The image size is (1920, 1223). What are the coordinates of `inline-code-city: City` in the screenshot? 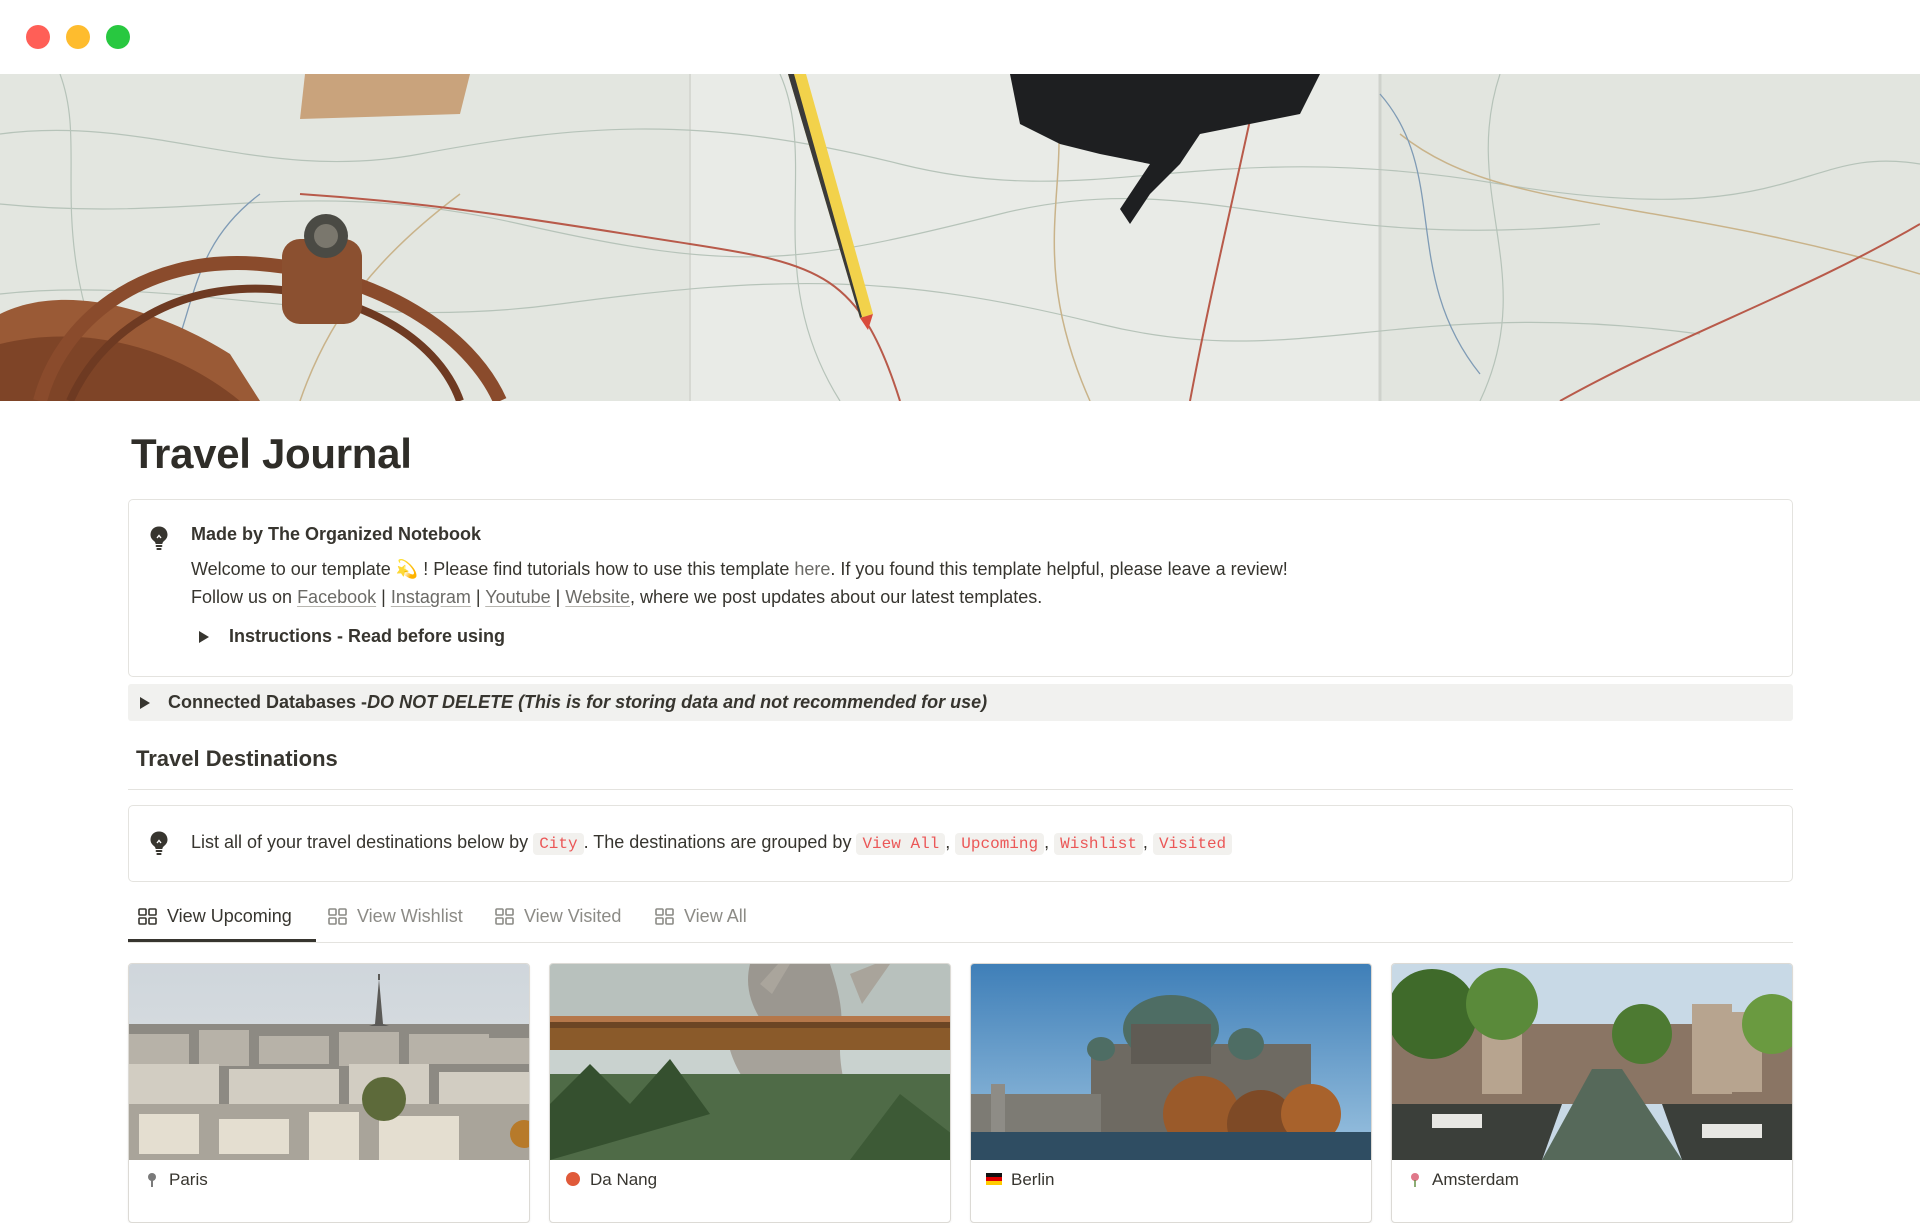 It's located at (558, 844).